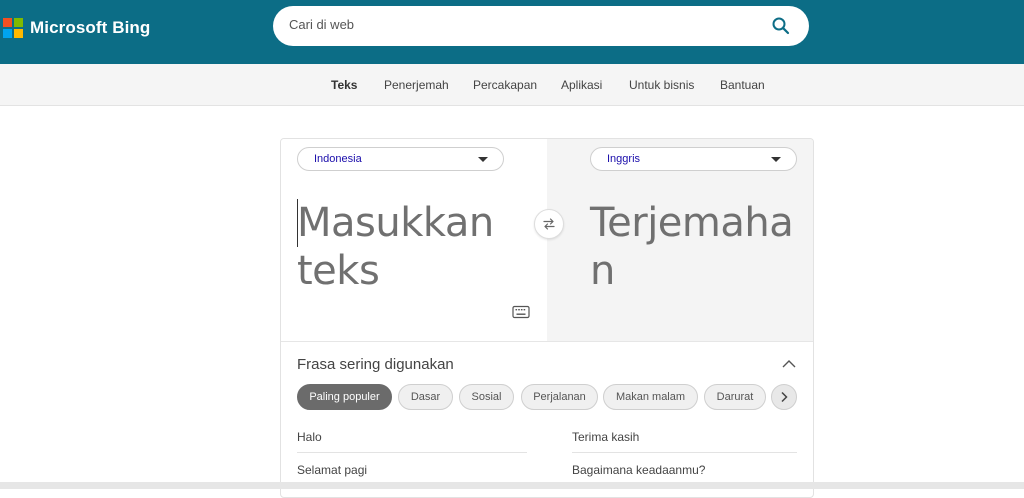 Image resolution: width=1024 pixels, height=498 pixels. What do you see at coordinates (735, 397) in the screenshot?
I see `chip-darurat: Darurat` at bounding box center [735, 397].